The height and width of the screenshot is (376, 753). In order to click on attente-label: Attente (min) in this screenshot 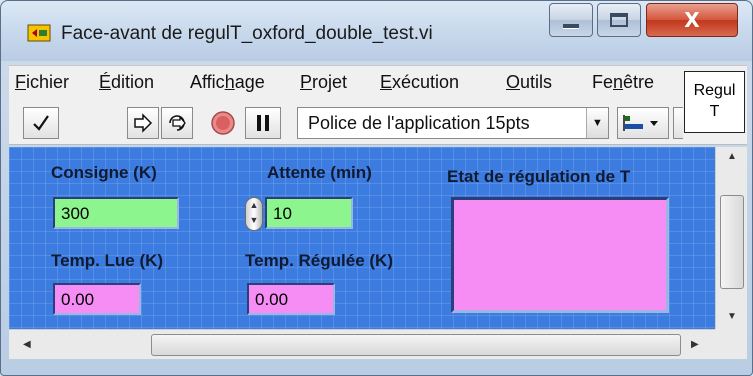, I will do `click(319, 172)`.